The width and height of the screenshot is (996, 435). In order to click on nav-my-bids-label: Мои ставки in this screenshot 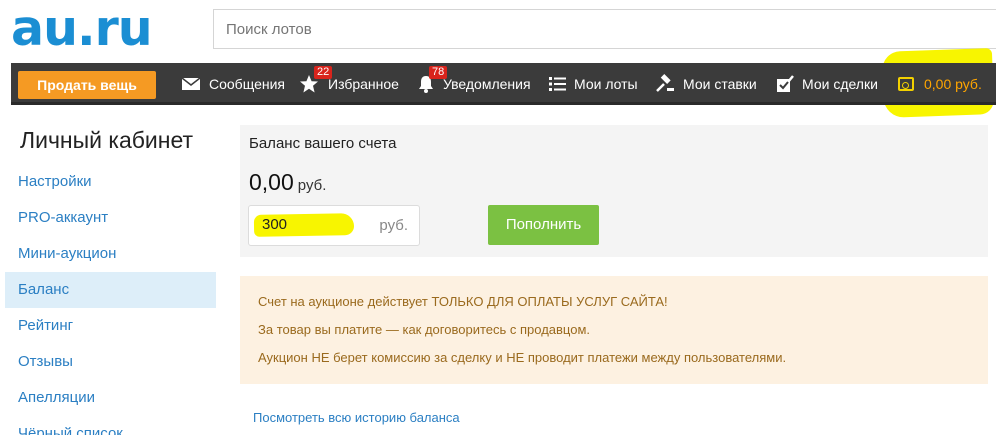, I will do `click(720, 84)`.